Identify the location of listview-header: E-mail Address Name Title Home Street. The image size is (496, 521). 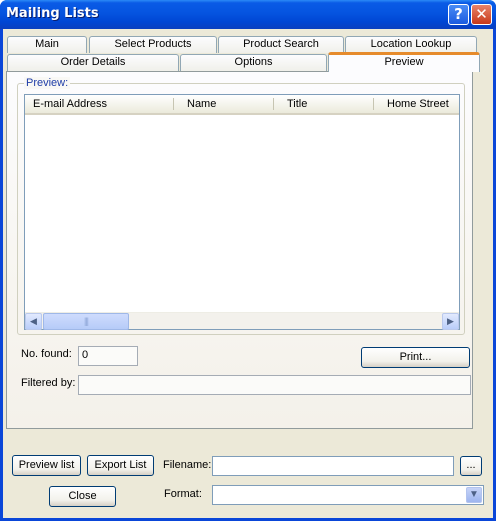
(242, 105).